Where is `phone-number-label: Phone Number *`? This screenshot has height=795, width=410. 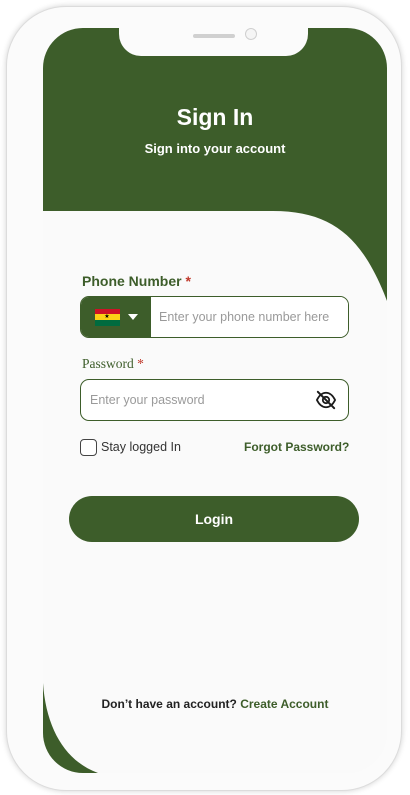
phone-number-label: Phone Number * is located at coordinates (136, 281).